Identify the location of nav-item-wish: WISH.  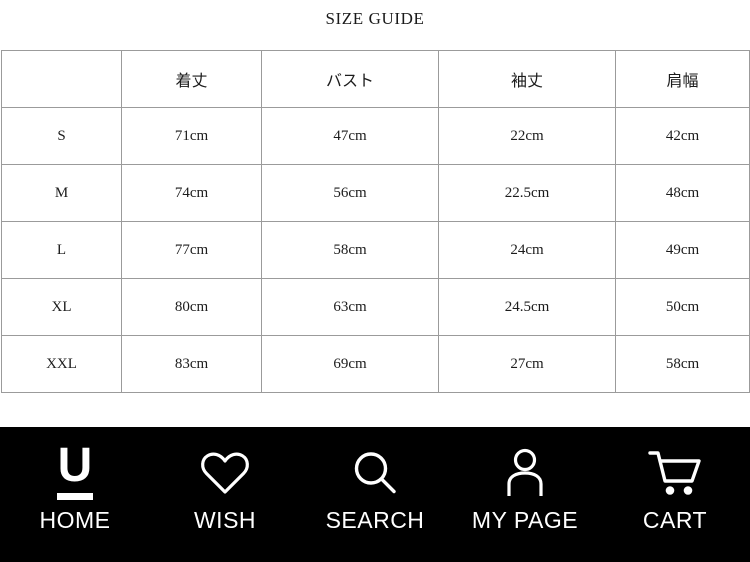
(225, 494).